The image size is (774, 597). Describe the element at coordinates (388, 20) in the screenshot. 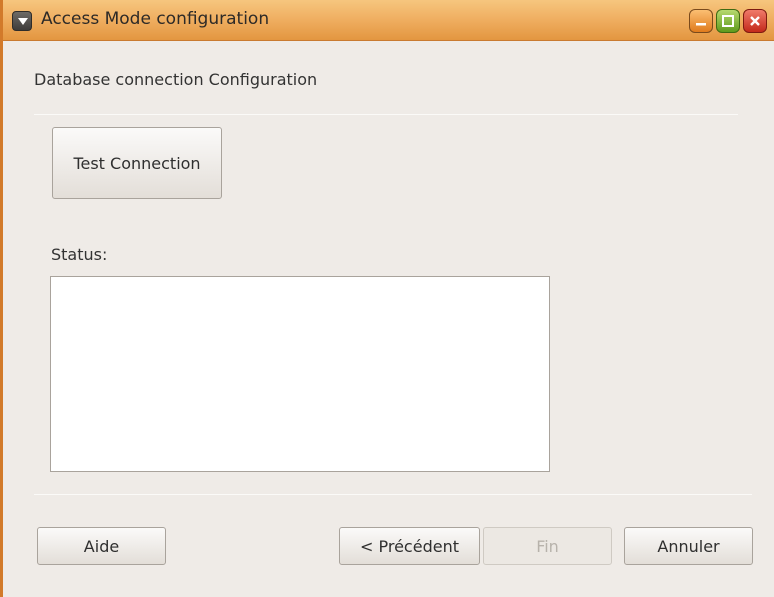

I see `title-bar: Access Mode configuration` at that location.